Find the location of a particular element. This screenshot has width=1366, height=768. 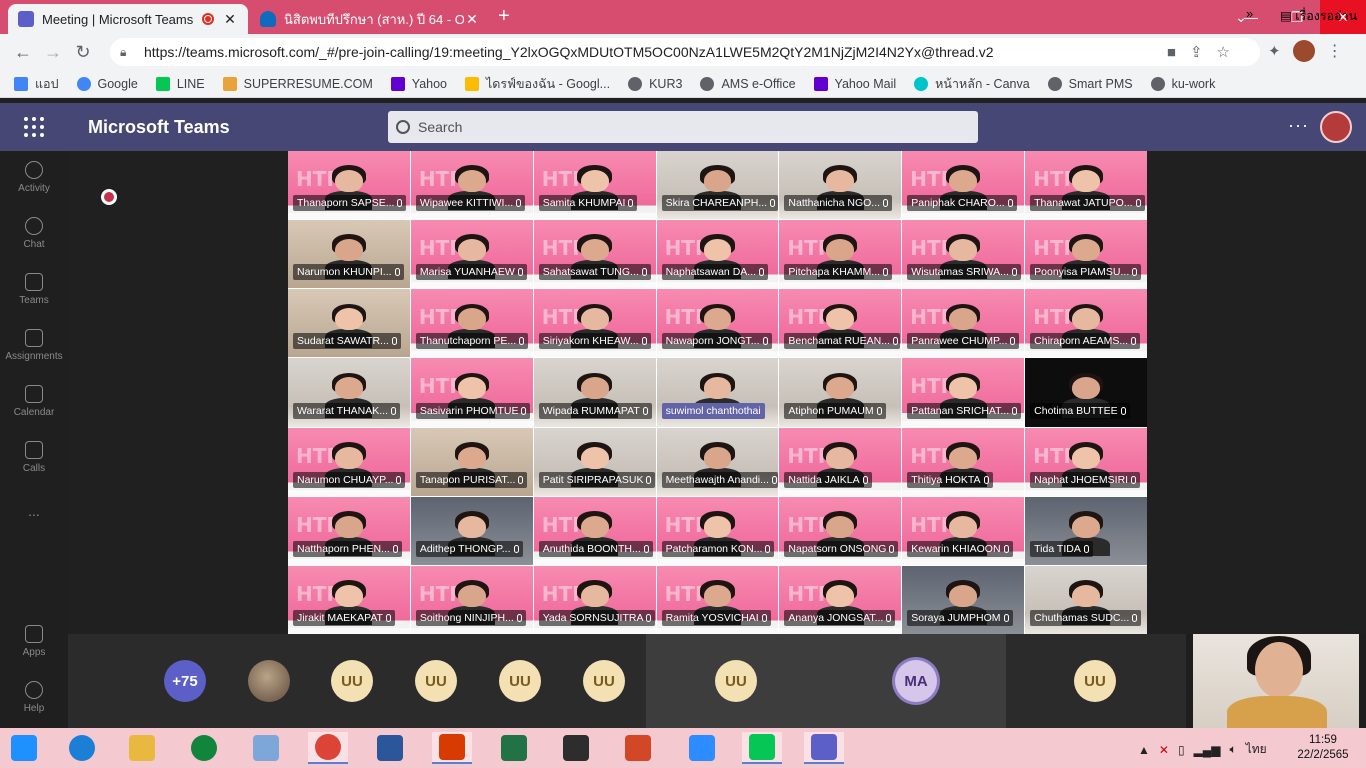

bookmark-item: Yahoo Mail is located at coordinates (854, 83).